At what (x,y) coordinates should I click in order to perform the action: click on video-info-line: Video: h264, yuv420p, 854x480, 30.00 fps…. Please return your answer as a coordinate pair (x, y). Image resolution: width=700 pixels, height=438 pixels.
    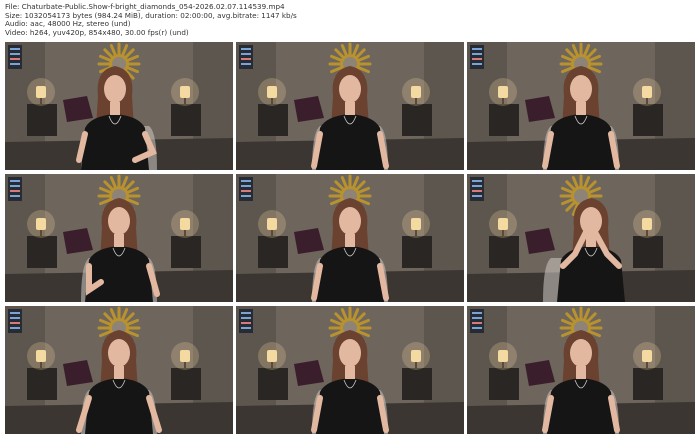
    Looking at the image, I should click on (97, 32).